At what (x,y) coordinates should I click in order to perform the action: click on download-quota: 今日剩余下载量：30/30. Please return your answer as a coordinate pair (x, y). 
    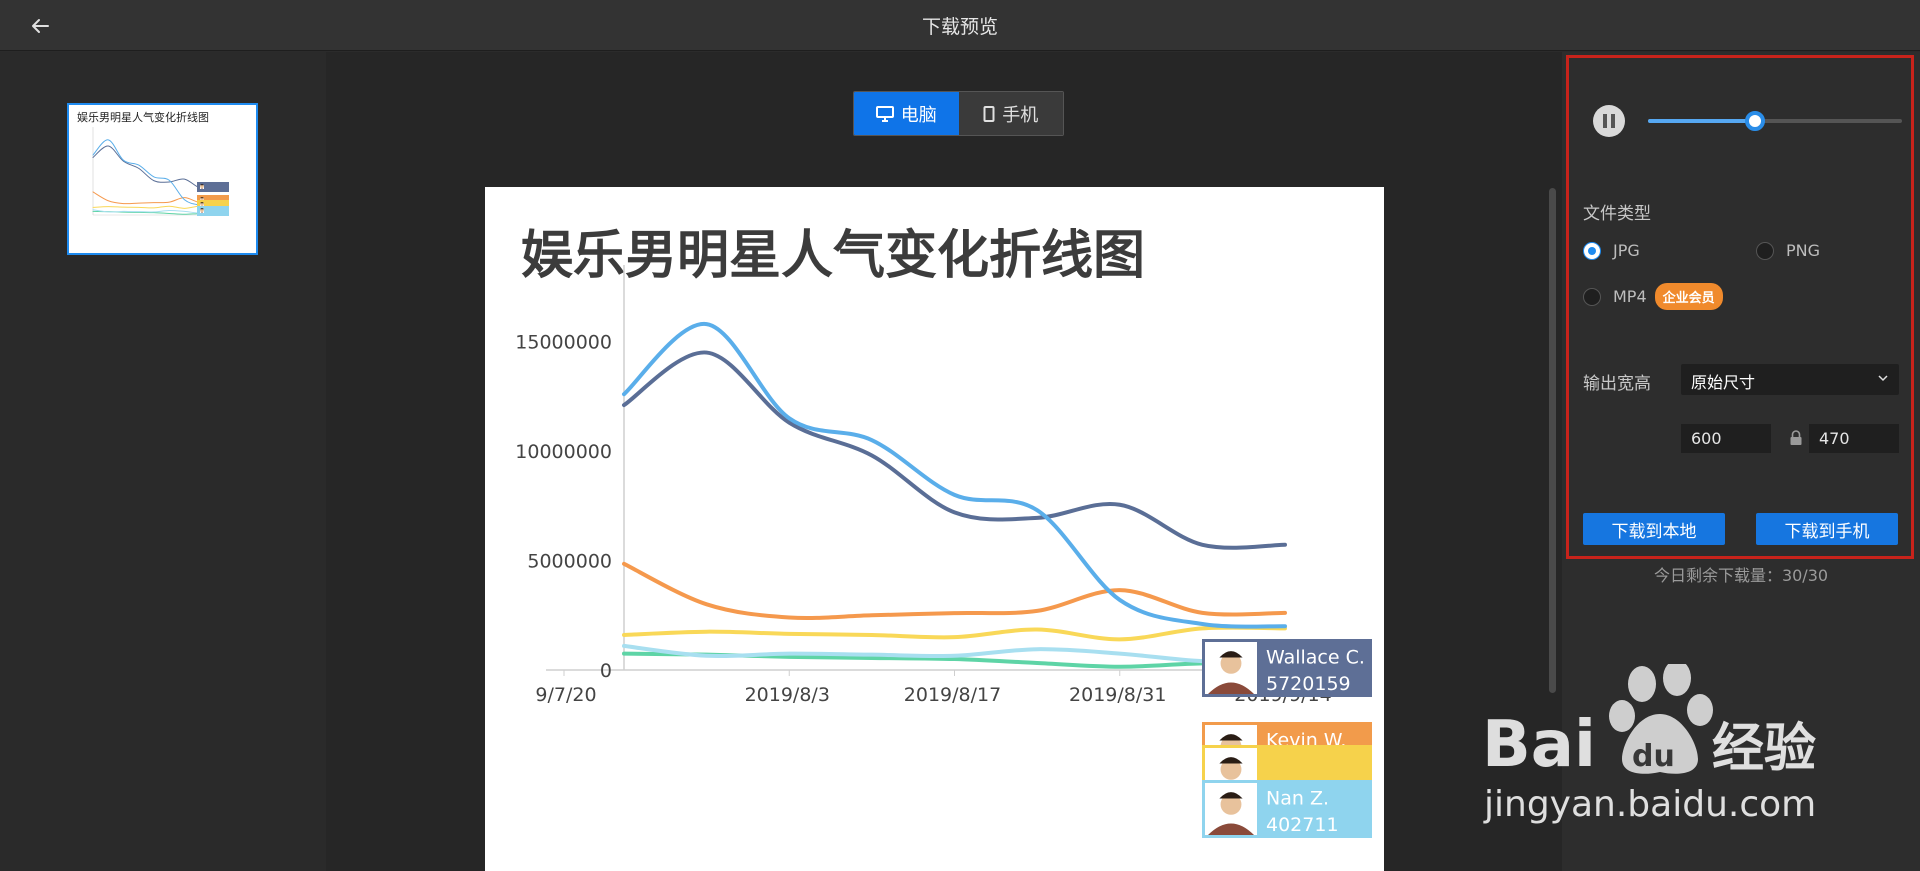
    Looking at the image, I should click on (1741, 575).